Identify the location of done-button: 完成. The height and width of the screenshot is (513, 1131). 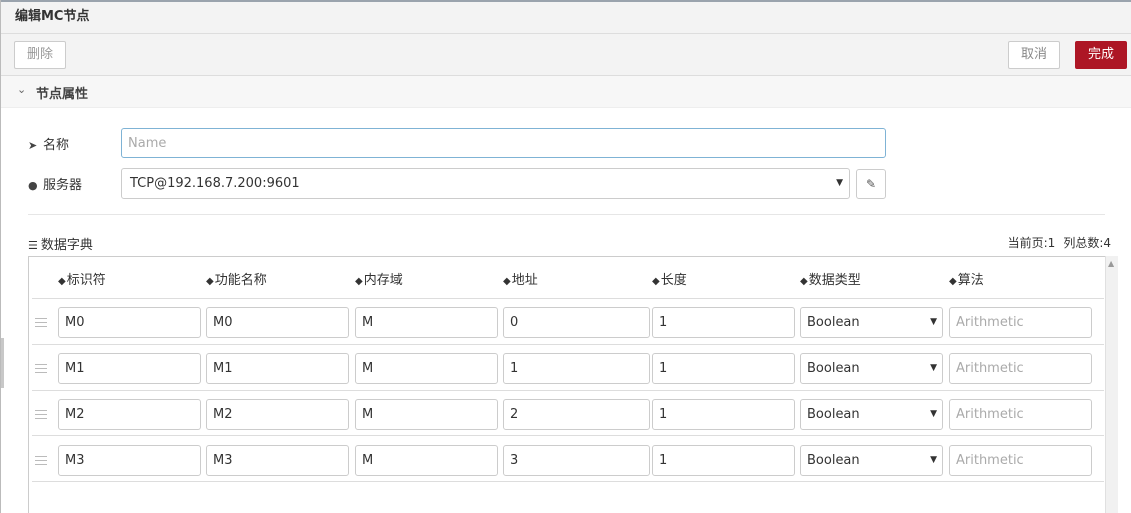
(1101, 55).